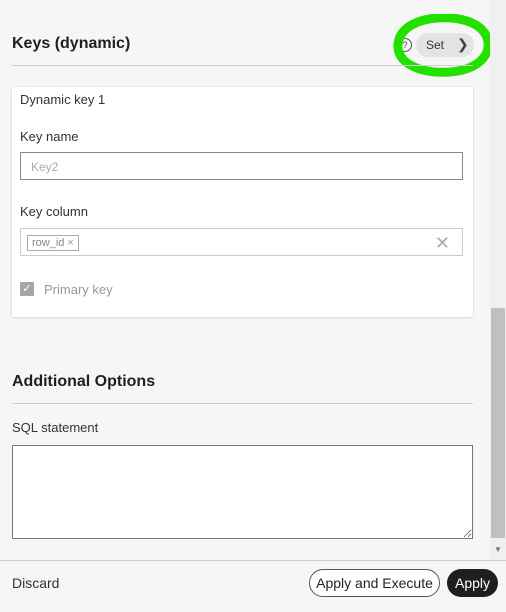 Image resolution: width=506 pixels, height=612 pixels. What do you see at coordinates (463, 44) in the screenshot?
I see `chevron-right-icon: ❯` at bounding box center [463, 44].